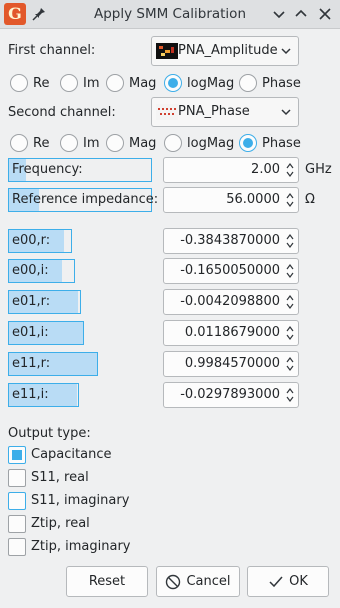 This screenshot has width=340, height=608. I want to click on close-icon, so click(325, 14).